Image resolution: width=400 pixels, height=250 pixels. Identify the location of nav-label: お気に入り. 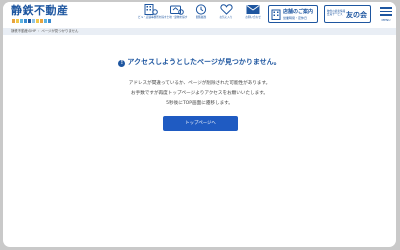
(226, 17).